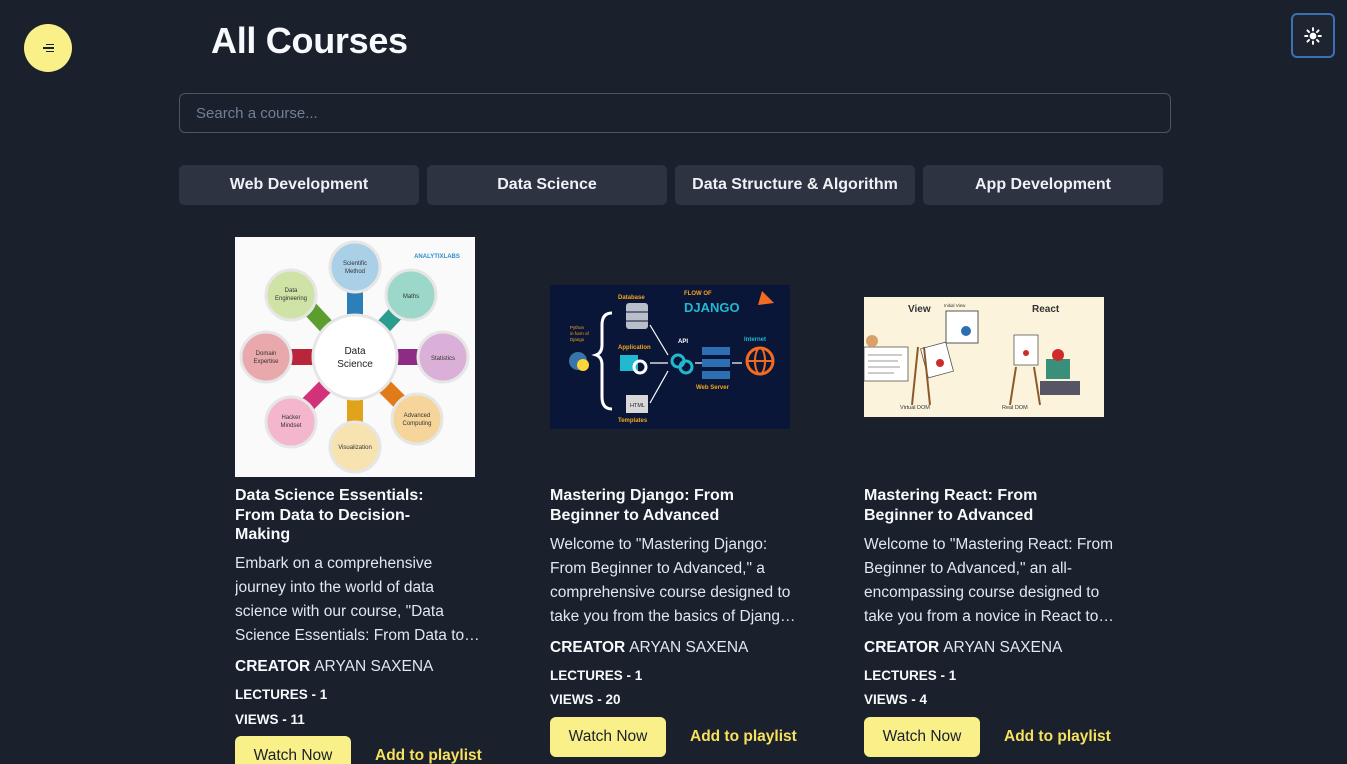  What do you see at coordinates (919, 309) in the screenshot?
I see `view-label: View` at bounding box center [919, 309].